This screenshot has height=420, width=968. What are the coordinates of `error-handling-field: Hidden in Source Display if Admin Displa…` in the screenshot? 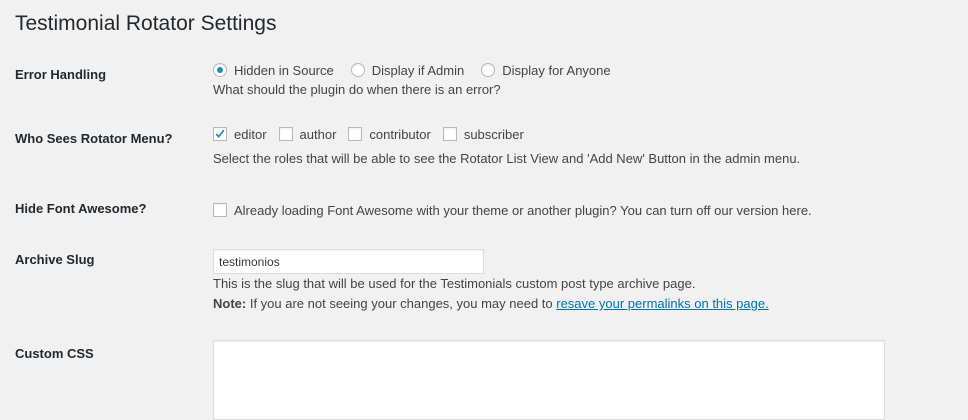 It's located at (418, 79).